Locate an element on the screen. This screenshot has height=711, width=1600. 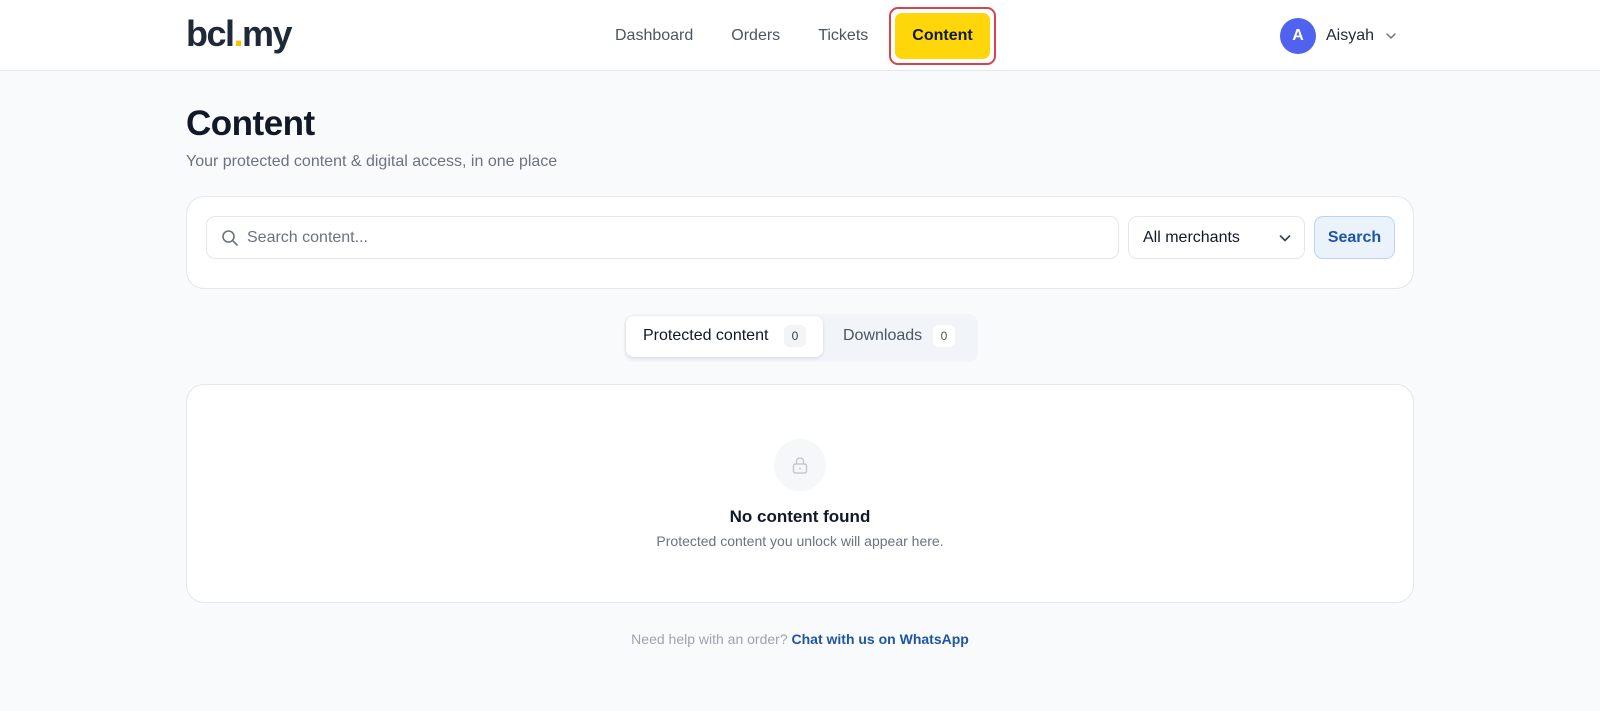
search-card: All merchants Search is located at coordinates (800, 242).